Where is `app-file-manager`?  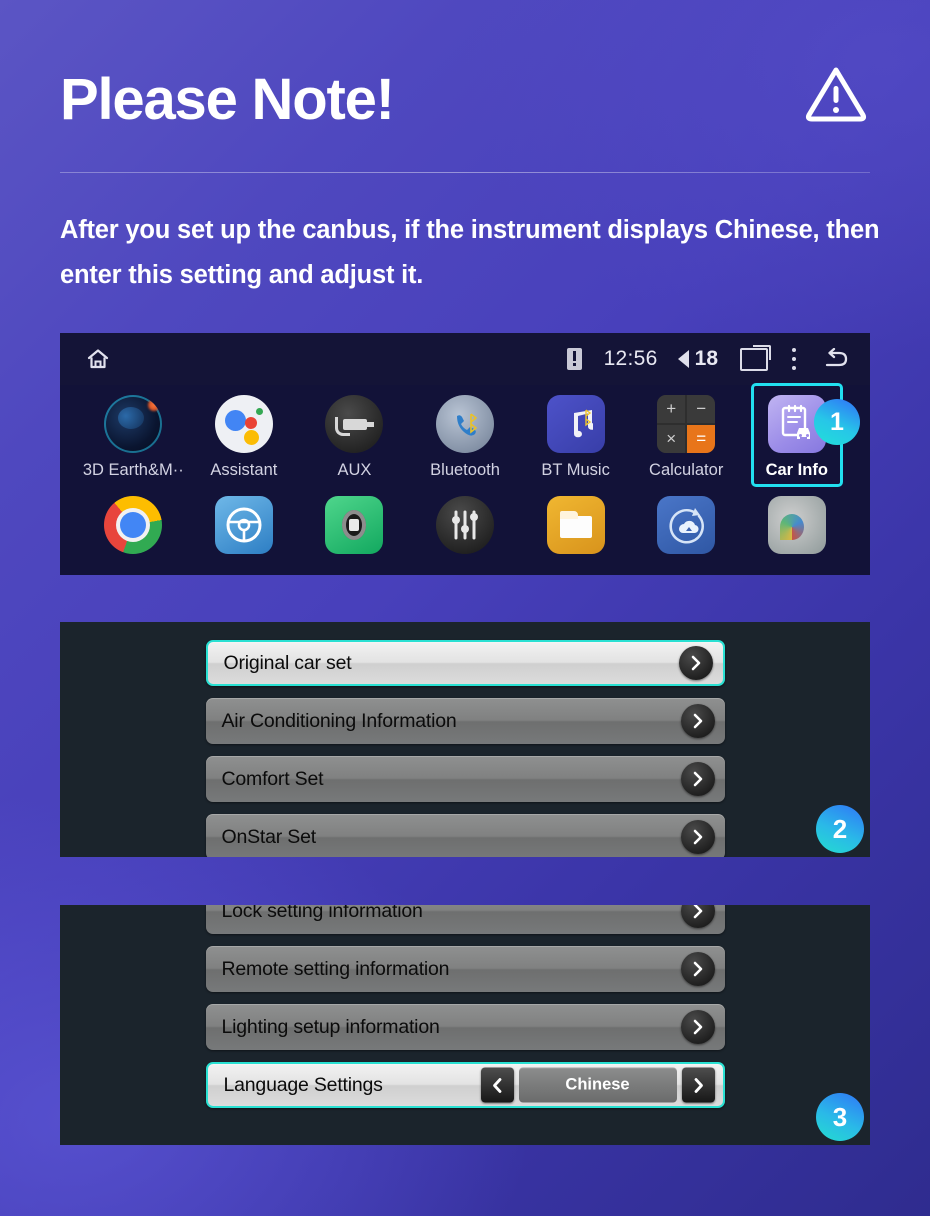
app-file-manager is located at coordinates (575, 525).